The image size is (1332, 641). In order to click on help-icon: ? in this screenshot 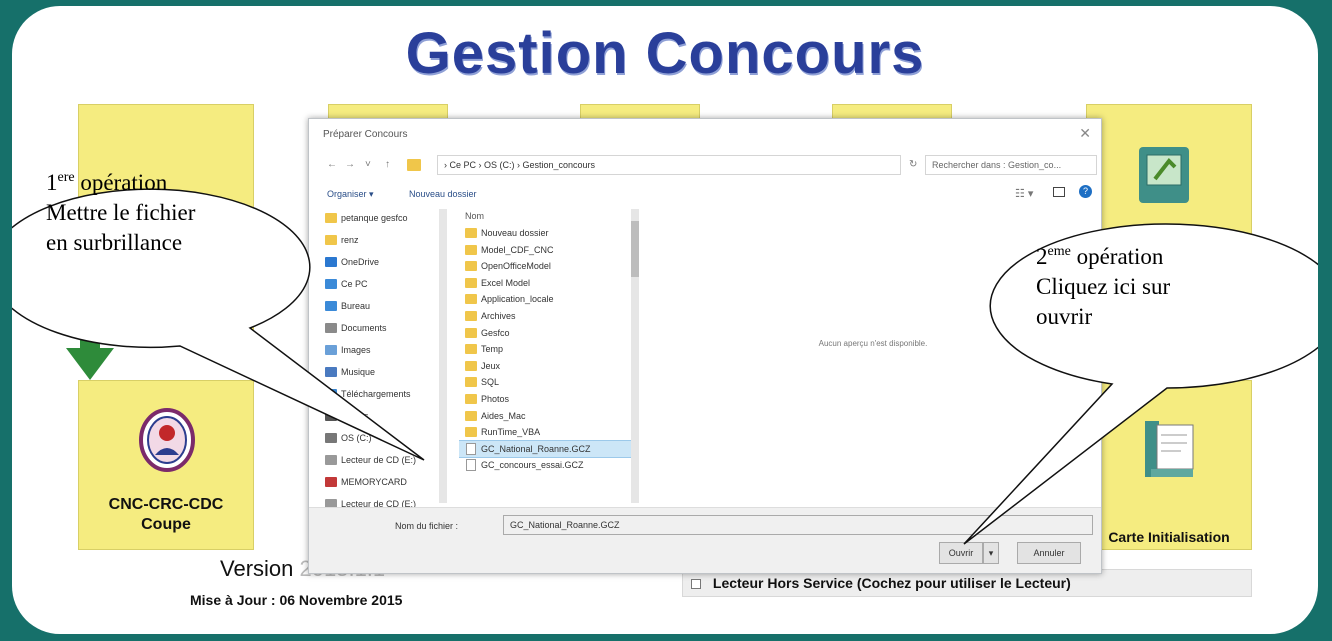, I will do `click(1085, 191)`.